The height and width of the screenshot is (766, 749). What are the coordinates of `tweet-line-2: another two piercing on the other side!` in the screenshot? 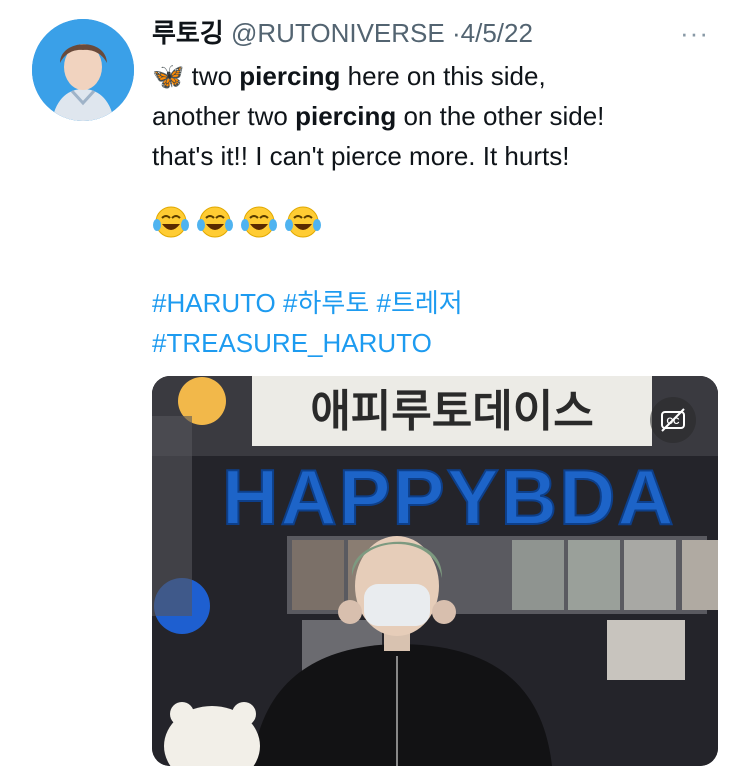 It's located at (437, 116).